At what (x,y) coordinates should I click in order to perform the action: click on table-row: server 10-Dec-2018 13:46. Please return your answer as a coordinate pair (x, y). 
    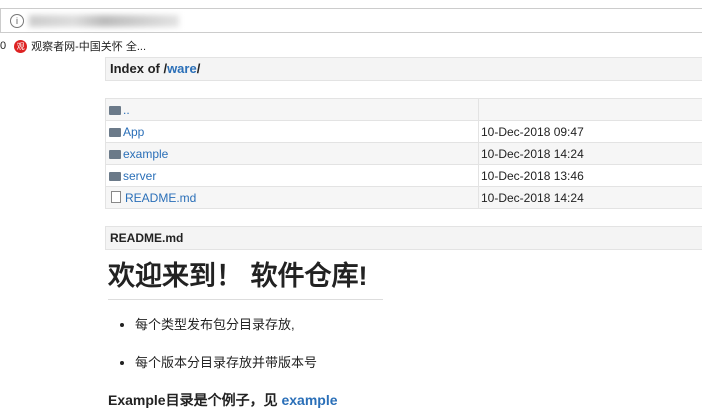
    Looking at the image, I should click on (404, 176).